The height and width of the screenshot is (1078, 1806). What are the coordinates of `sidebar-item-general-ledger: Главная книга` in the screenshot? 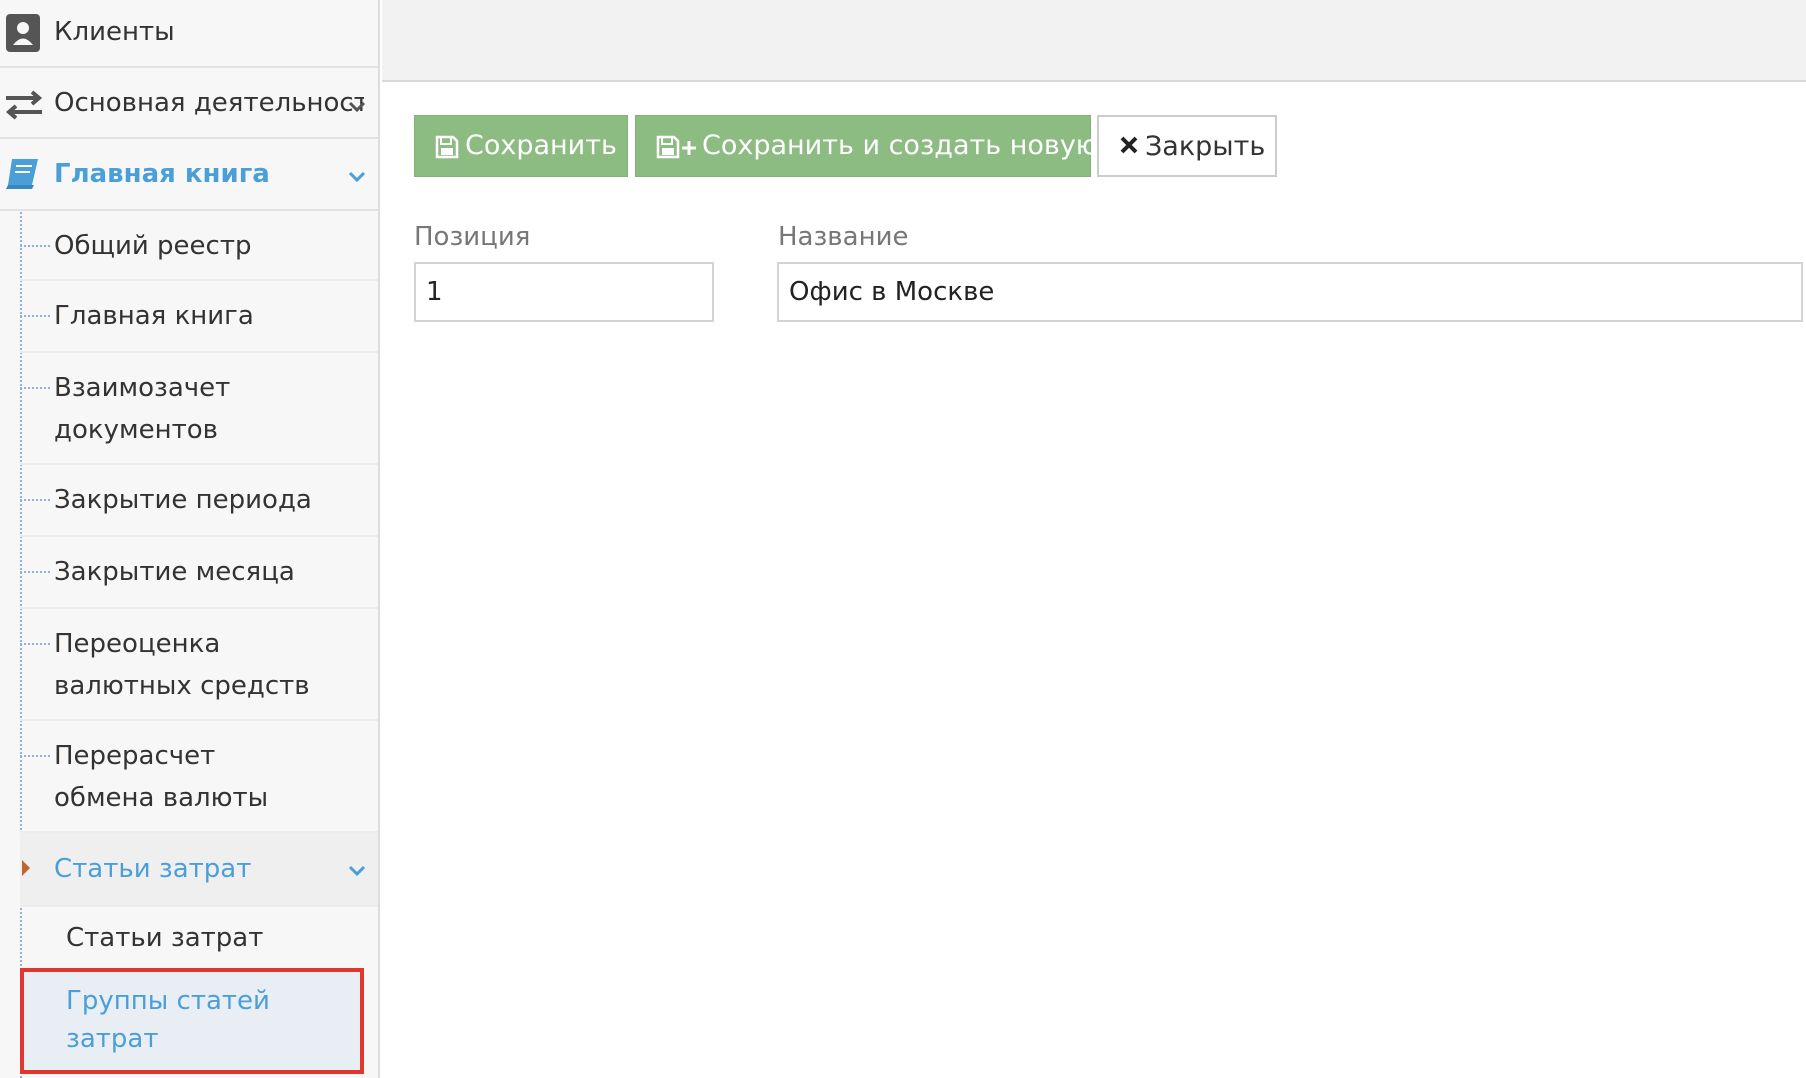 It's located at (199, 317).